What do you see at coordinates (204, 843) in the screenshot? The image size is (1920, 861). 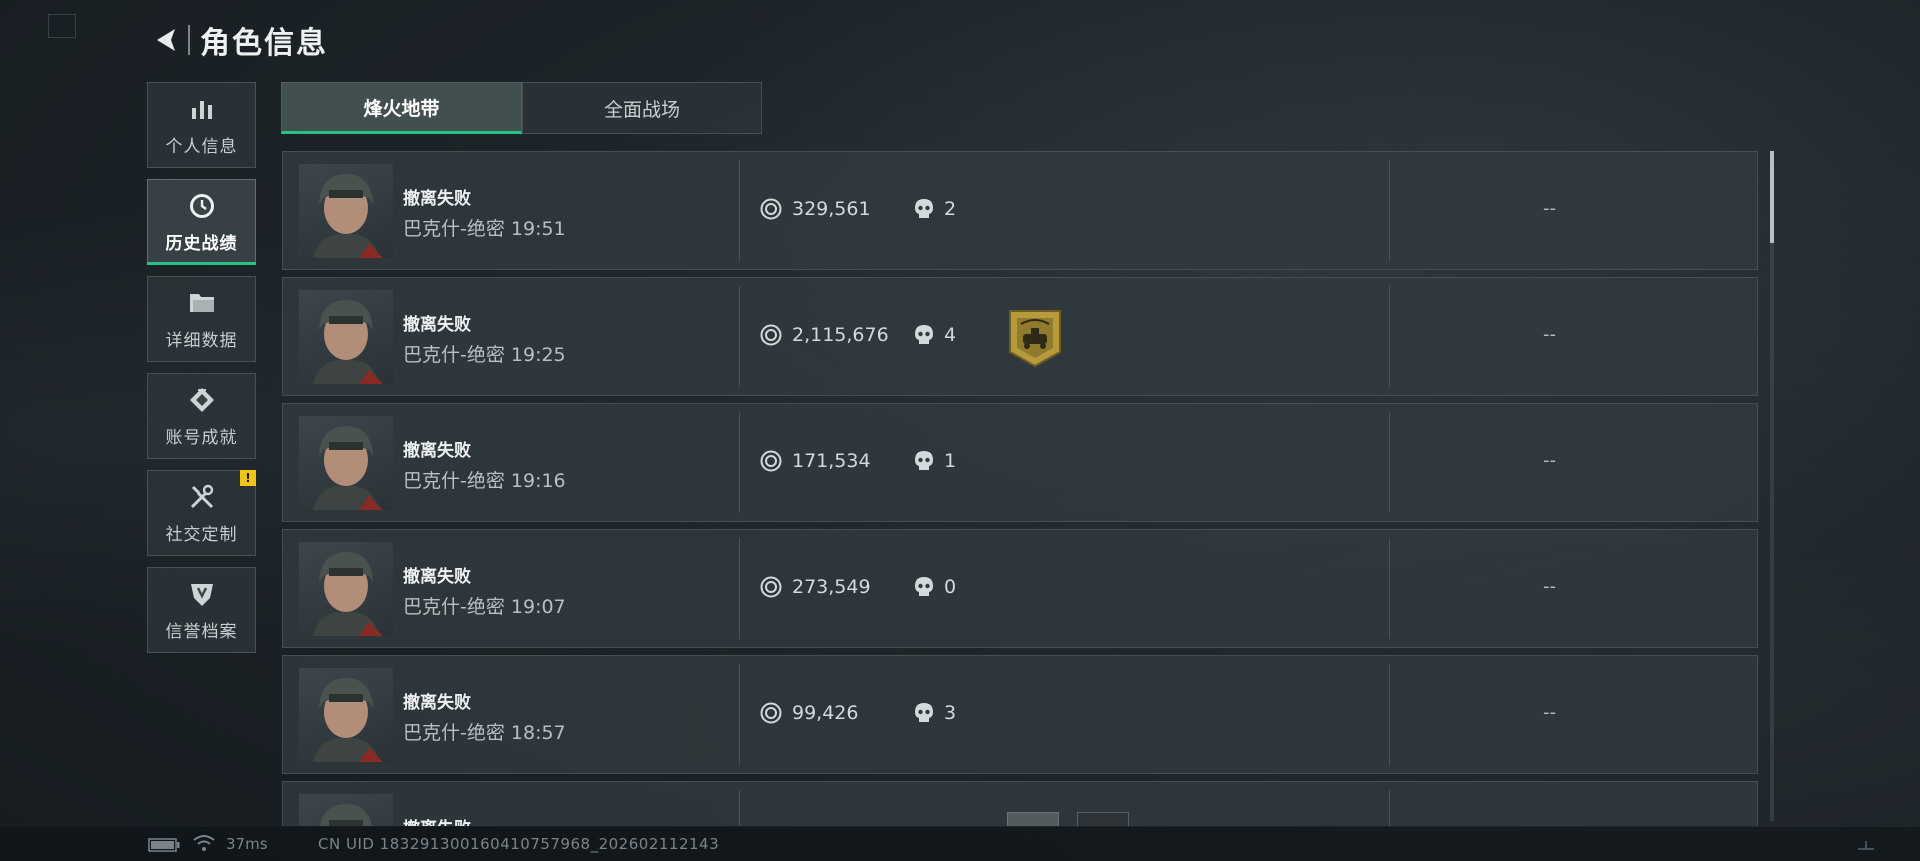 I see `wifi-icon` at bounding box center [204, 843].